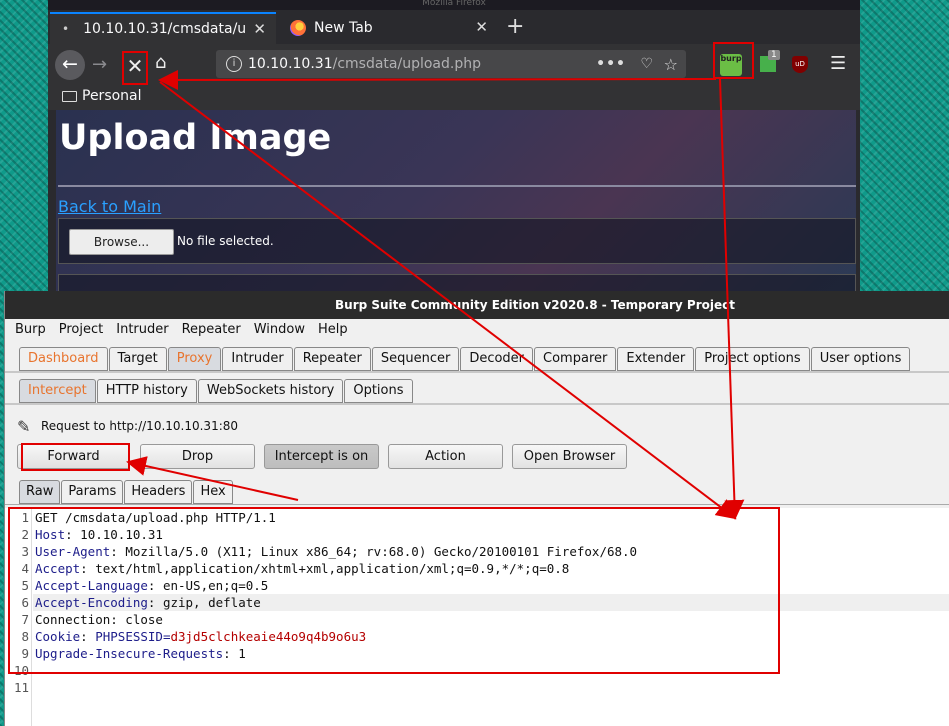  What do you see at coordinates (234, 64) in the screenshot?
I see `info-icon: i` at bounding box center [234, 64].